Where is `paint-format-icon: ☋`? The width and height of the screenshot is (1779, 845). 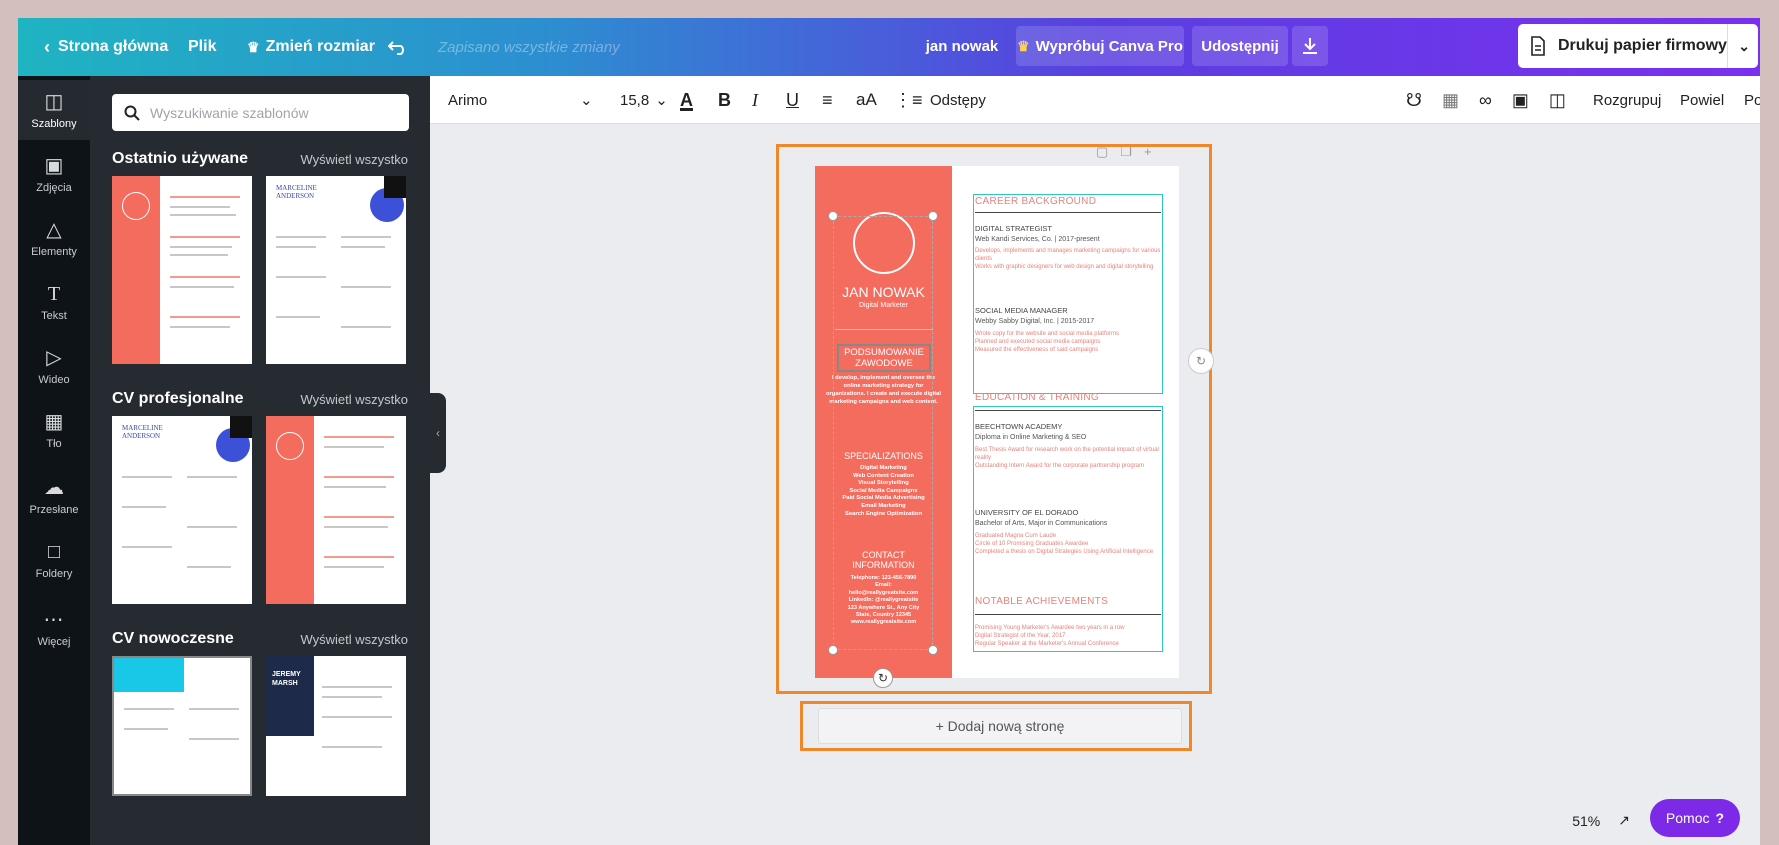
paint-format-icon: ☋ is located at coordinates (1414, 100).